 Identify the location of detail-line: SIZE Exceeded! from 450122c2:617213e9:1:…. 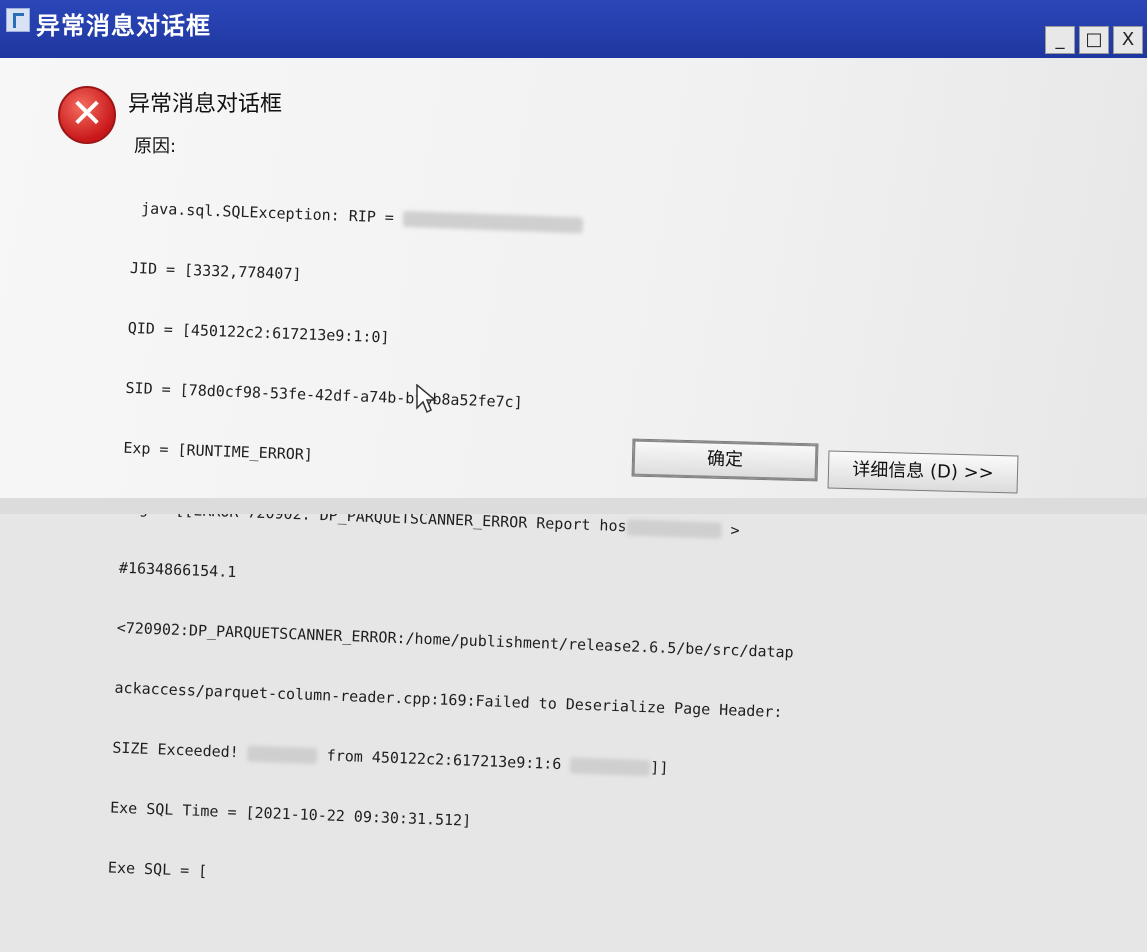
(390, 757).